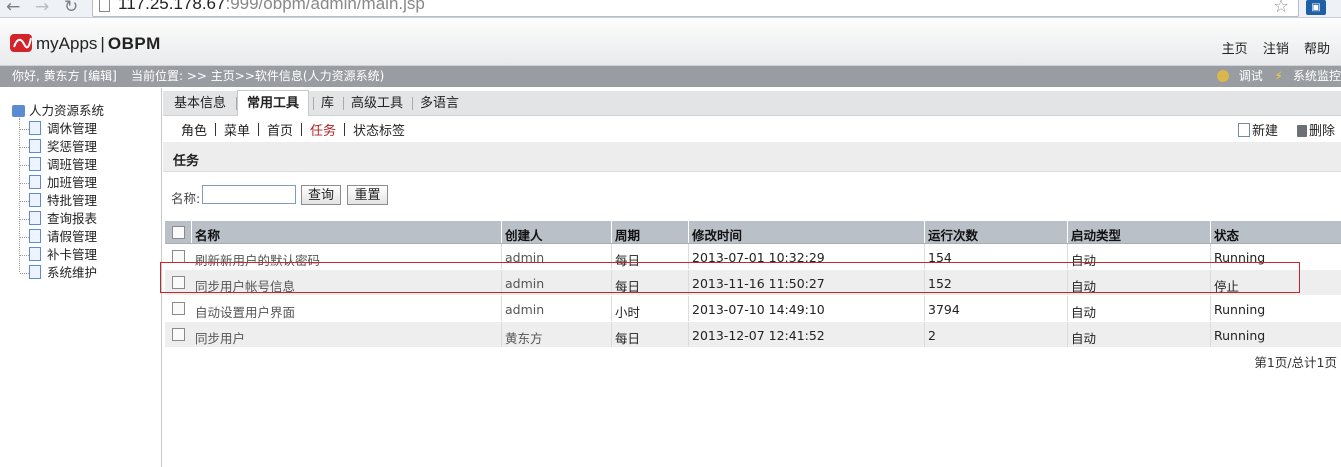 The image size is (1341, 467). Describe the element at coordinates (524, 338) in the screenshot. I see `cell-creator: 黄东方` at that location.